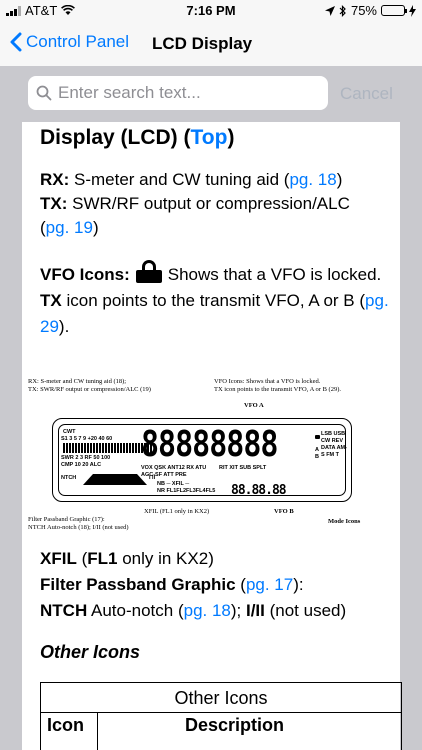 The image size is (422, 750). What do you see at coordinates (191, 179) in the screenshot?
I see `rx-line: RX: S-meter and CW tuning aid (pg. 18)` at bounding box center [191, 179].